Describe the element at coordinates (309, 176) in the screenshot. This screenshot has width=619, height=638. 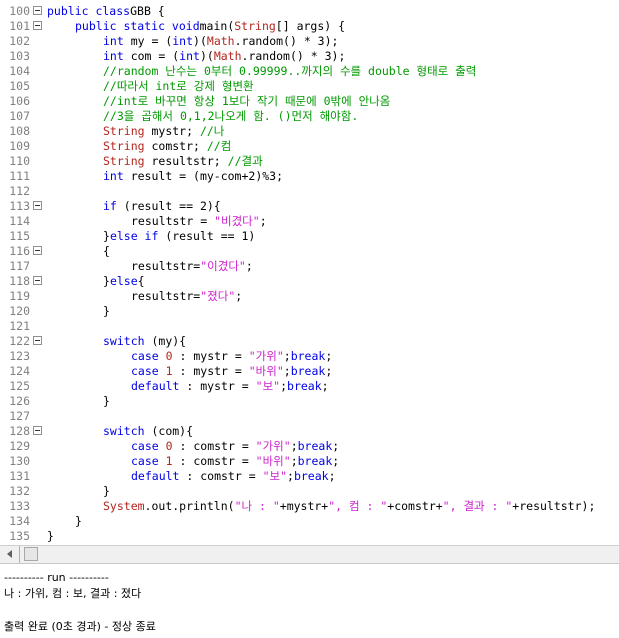
I see `code-line: 111 int result = (my-com+2)%3;` at that location.